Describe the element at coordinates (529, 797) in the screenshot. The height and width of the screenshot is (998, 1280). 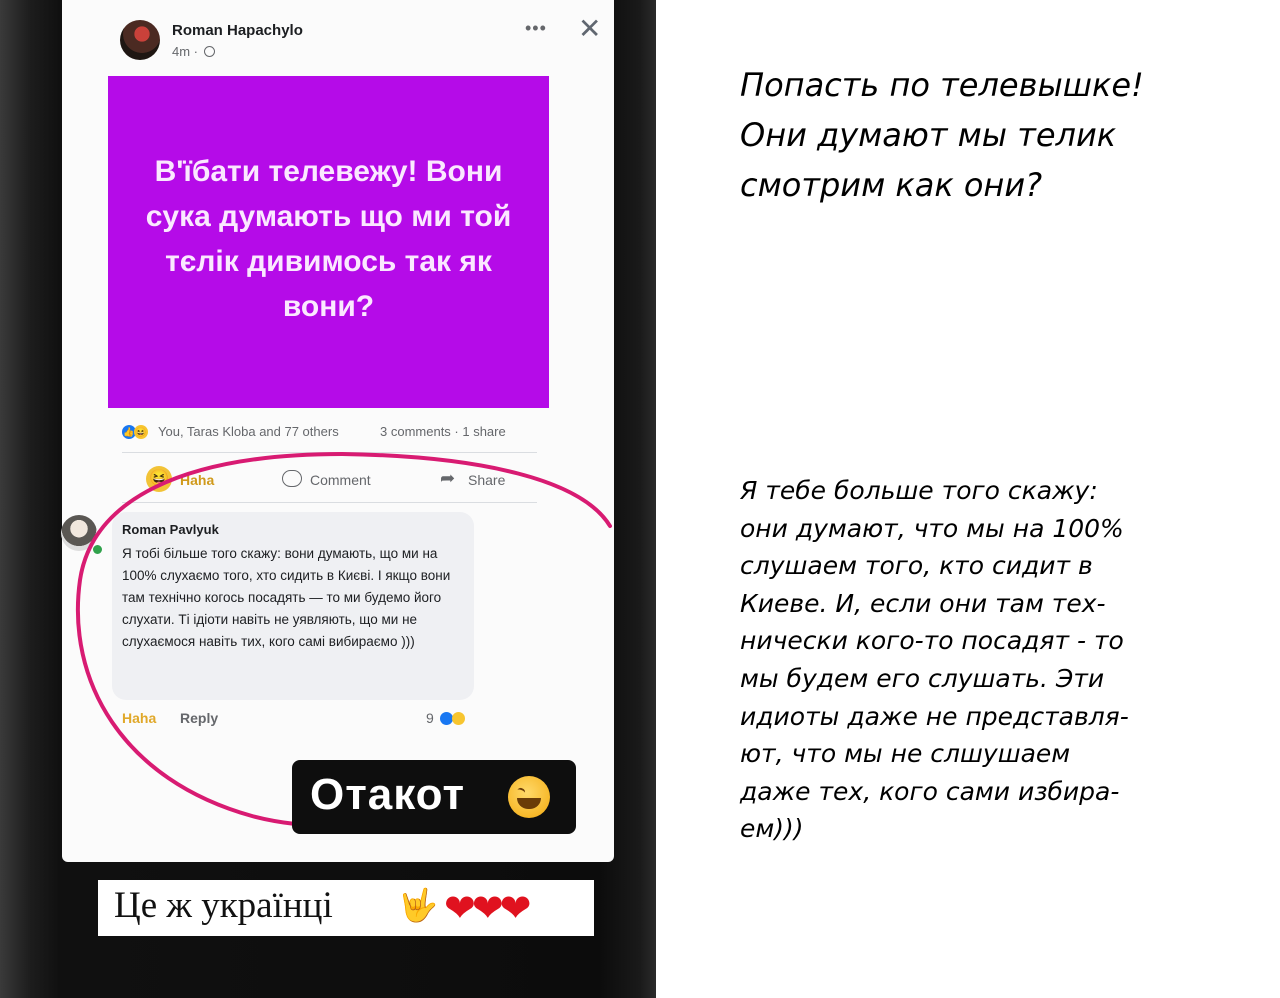
I see `laughing-face-icon` at that location.